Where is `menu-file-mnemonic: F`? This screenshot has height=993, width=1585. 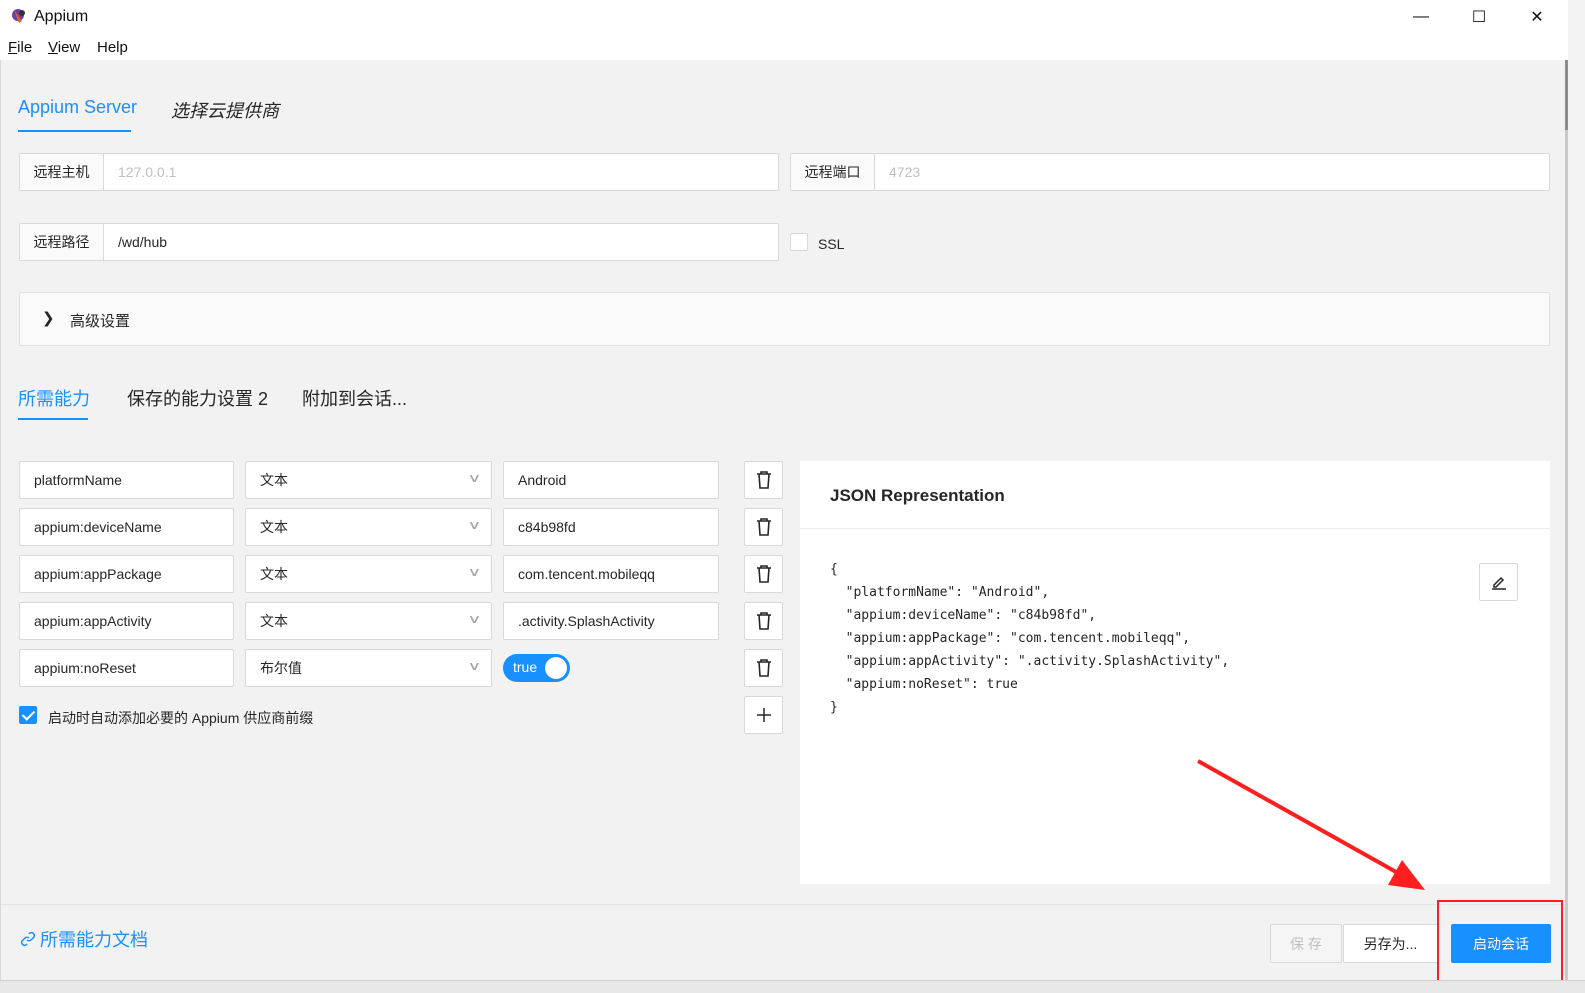 menu-file-mnemonic: F is located at coordinates (13, 47).